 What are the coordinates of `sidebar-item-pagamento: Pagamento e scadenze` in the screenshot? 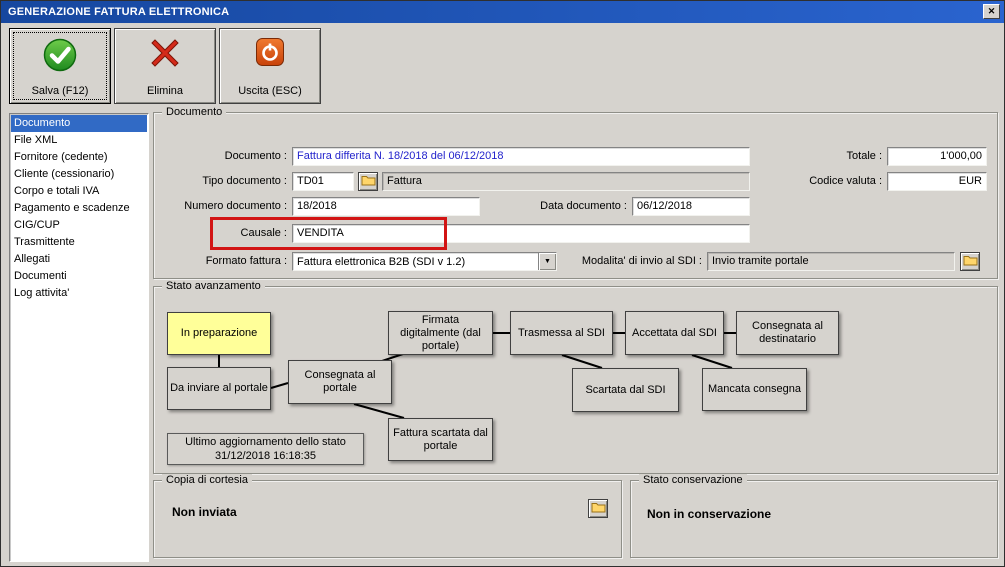 It's located at (79, 208).